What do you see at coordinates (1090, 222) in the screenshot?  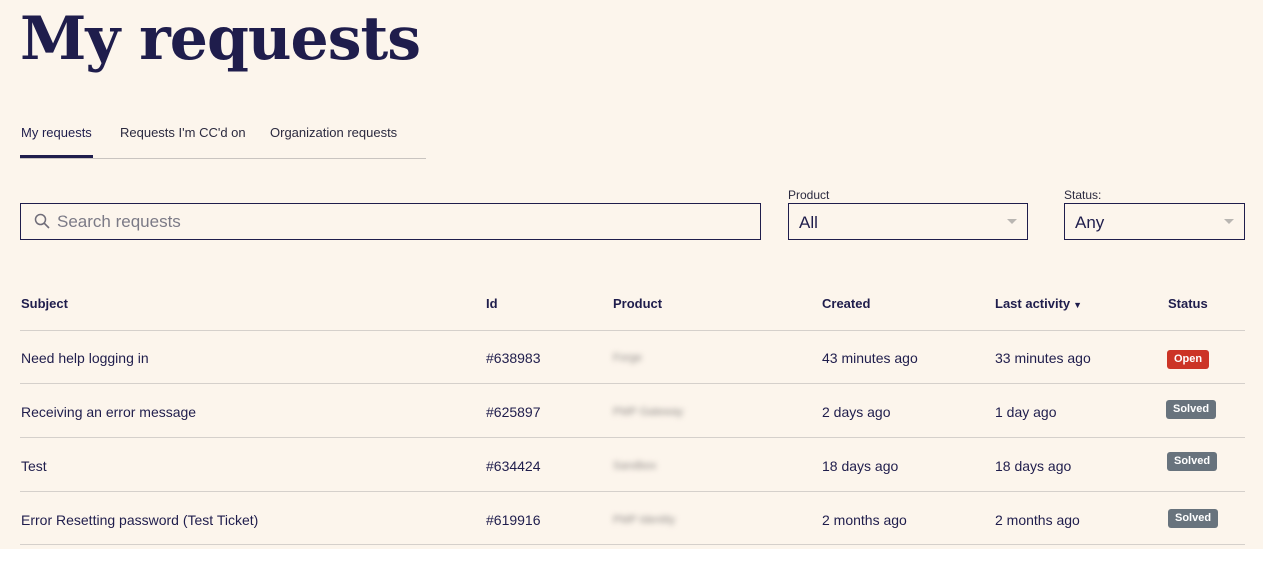 I see `status-select-value: Any` at bounding box center [1090, 222].